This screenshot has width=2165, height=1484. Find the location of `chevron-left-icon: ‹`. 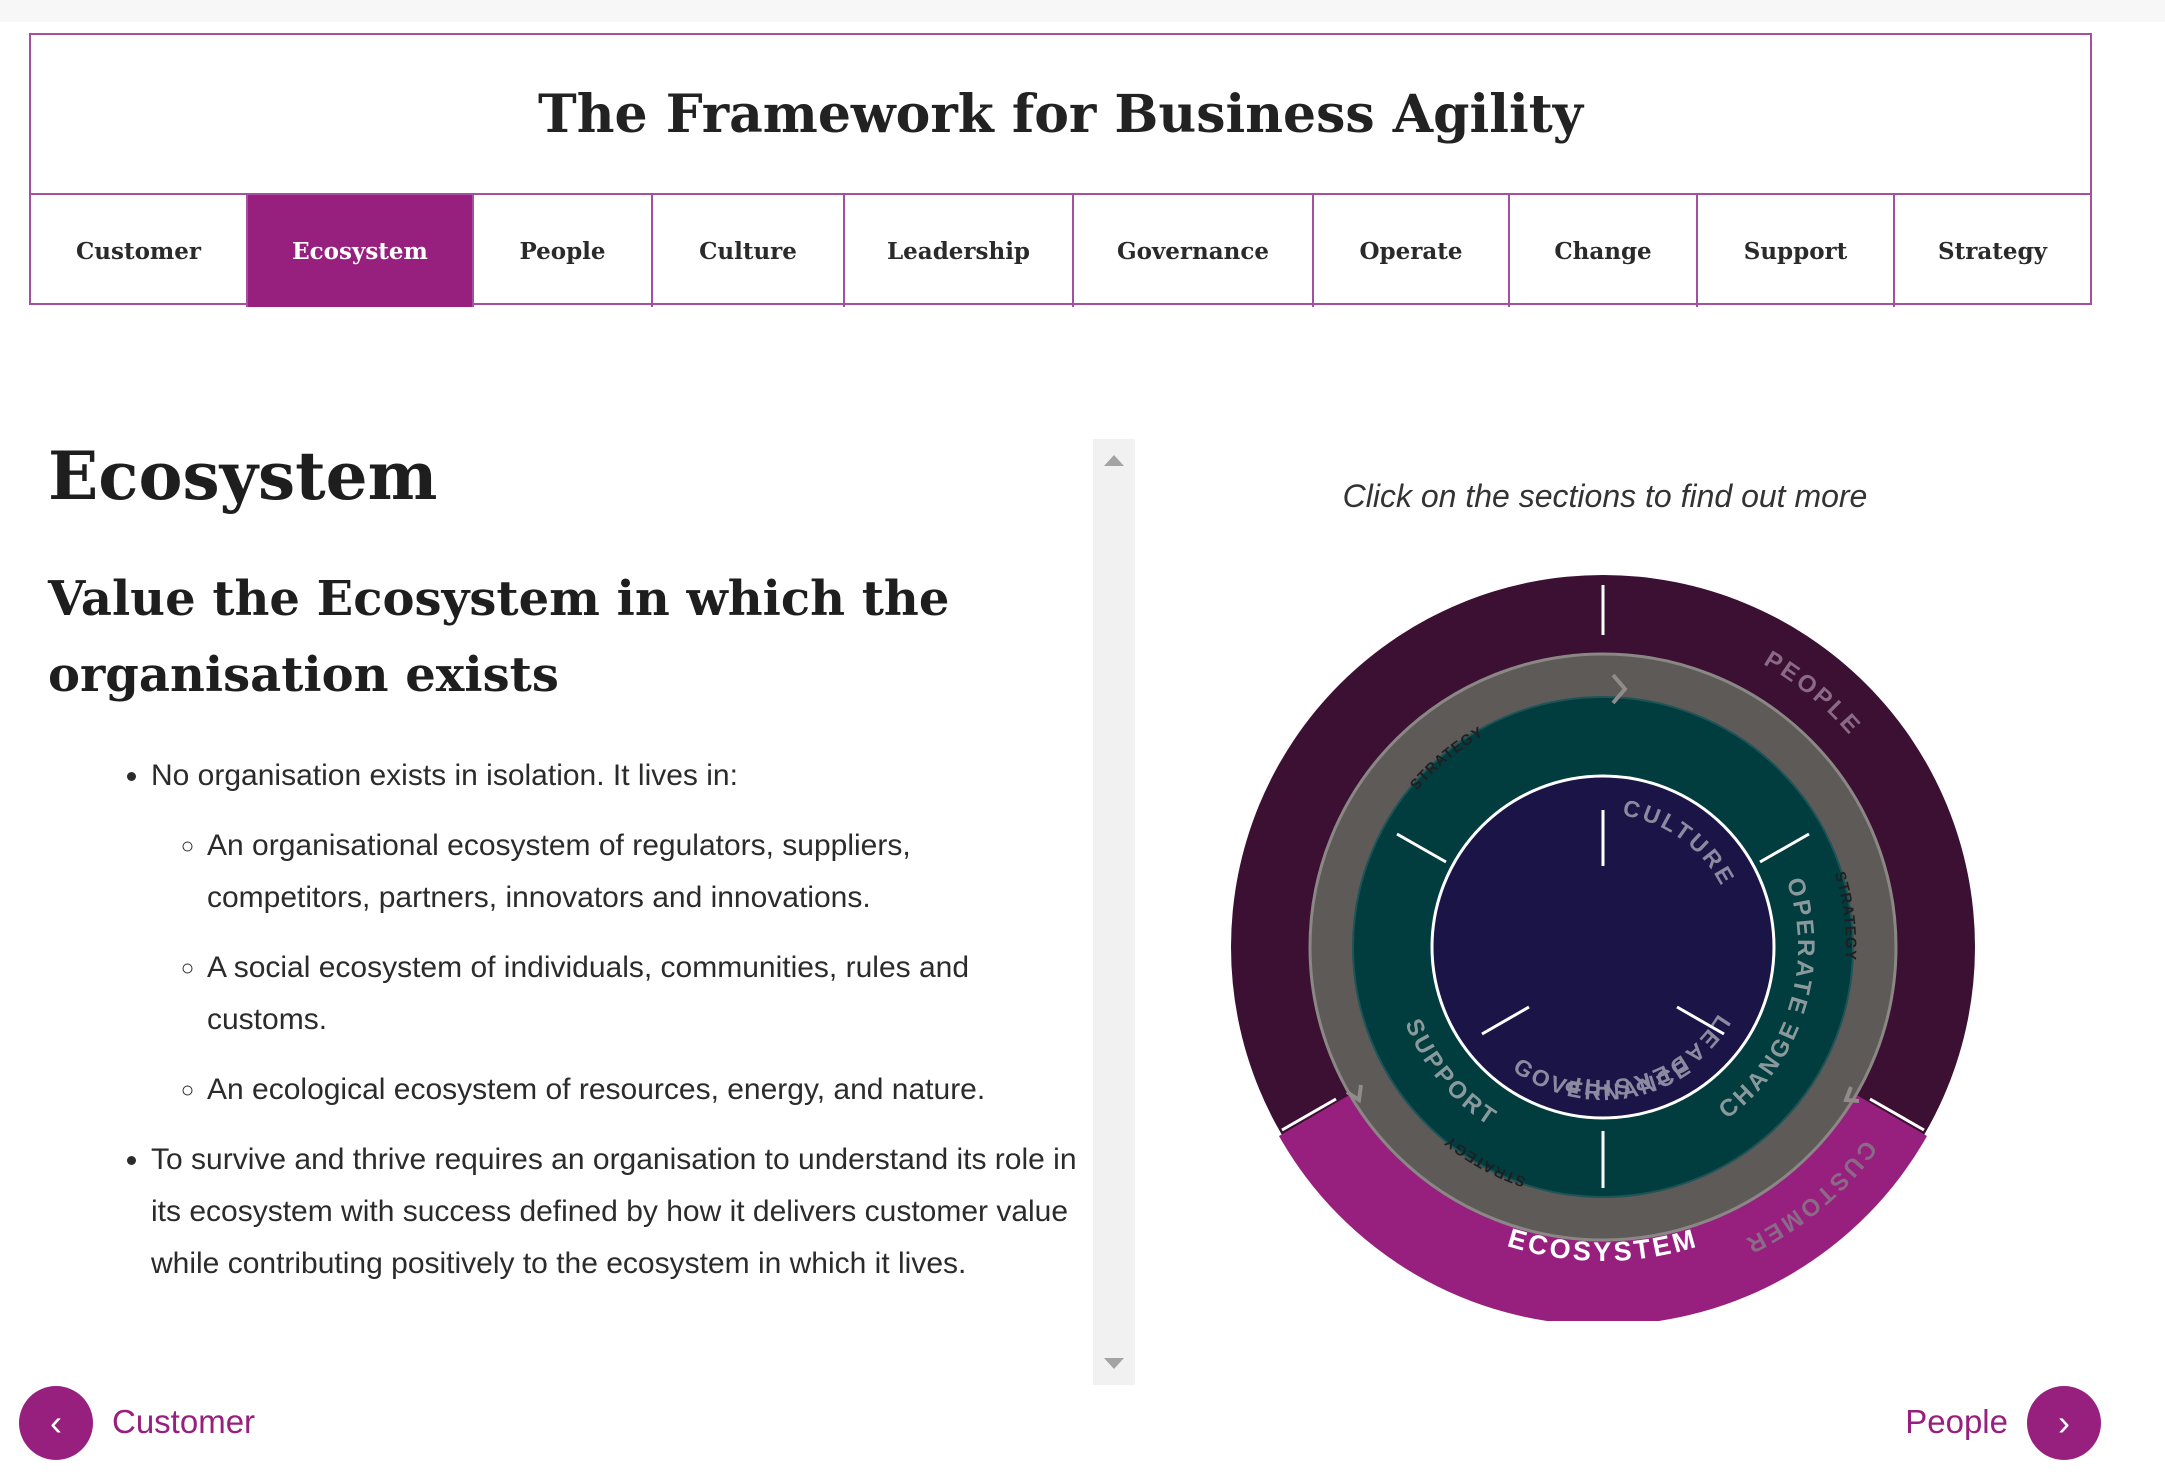

chevron-left-icon: ‹ is located at coordinates (56, 1422).